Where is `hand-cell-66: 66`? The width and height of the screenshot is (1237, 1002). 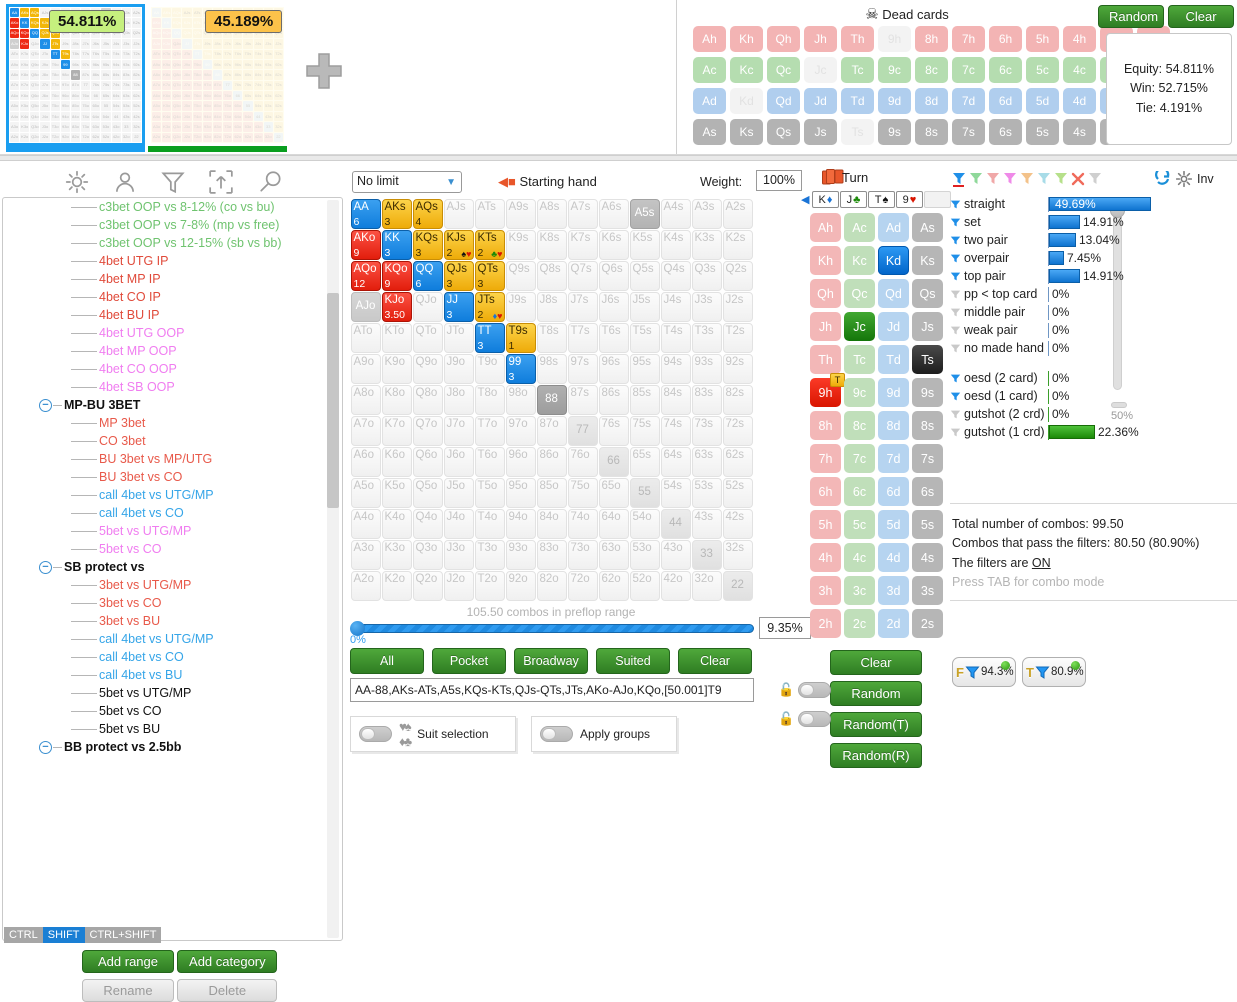
hand-cell-66: 66 is located at coordinates (613, 461).